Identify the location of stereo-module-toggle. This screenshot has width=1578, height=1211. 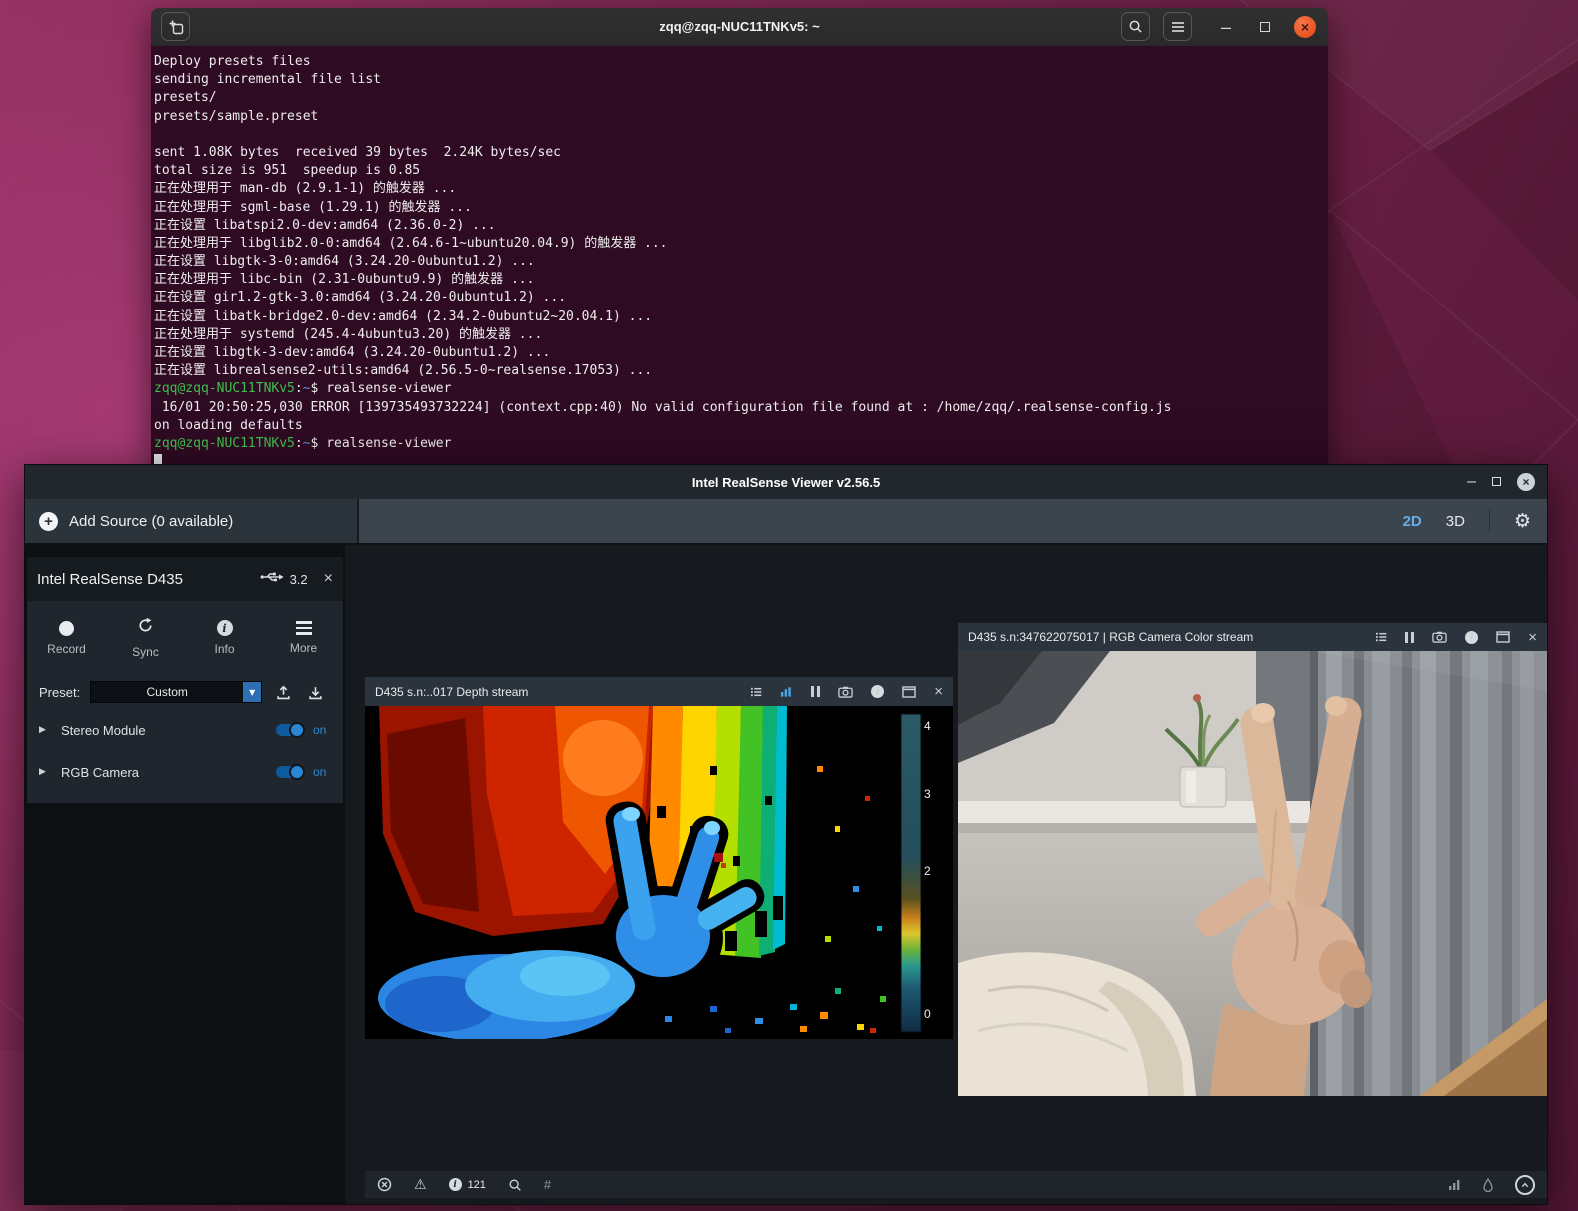
(290, 730).